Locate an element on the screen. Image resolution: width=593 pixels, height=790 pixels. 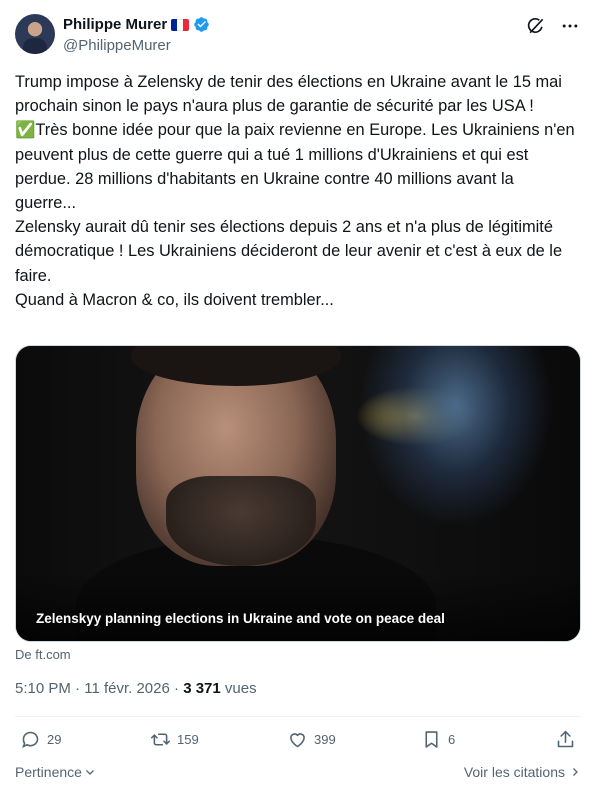
action-bar: 29 159 399 6 is located at coordinates (298, 742).